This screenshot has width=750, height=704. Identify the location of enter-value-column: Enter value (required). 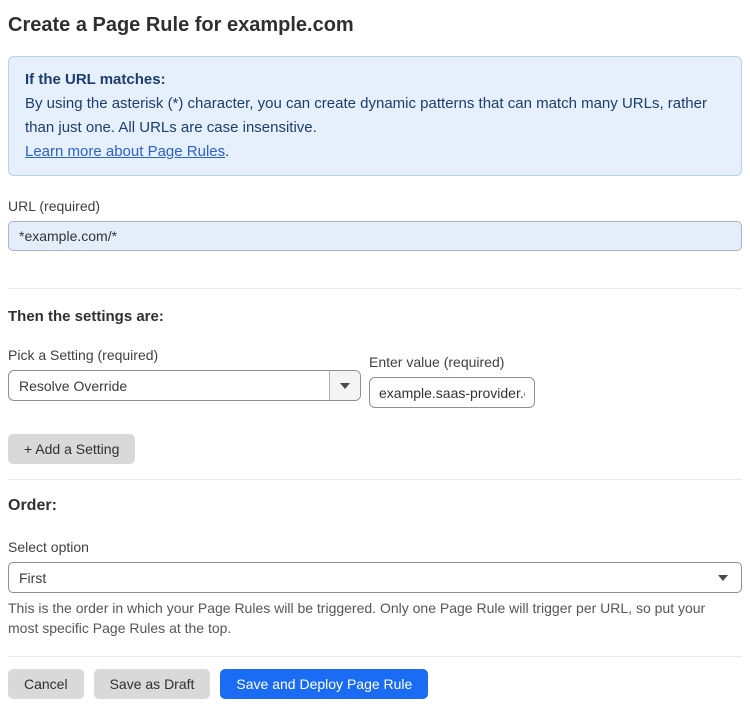
(452, 381).